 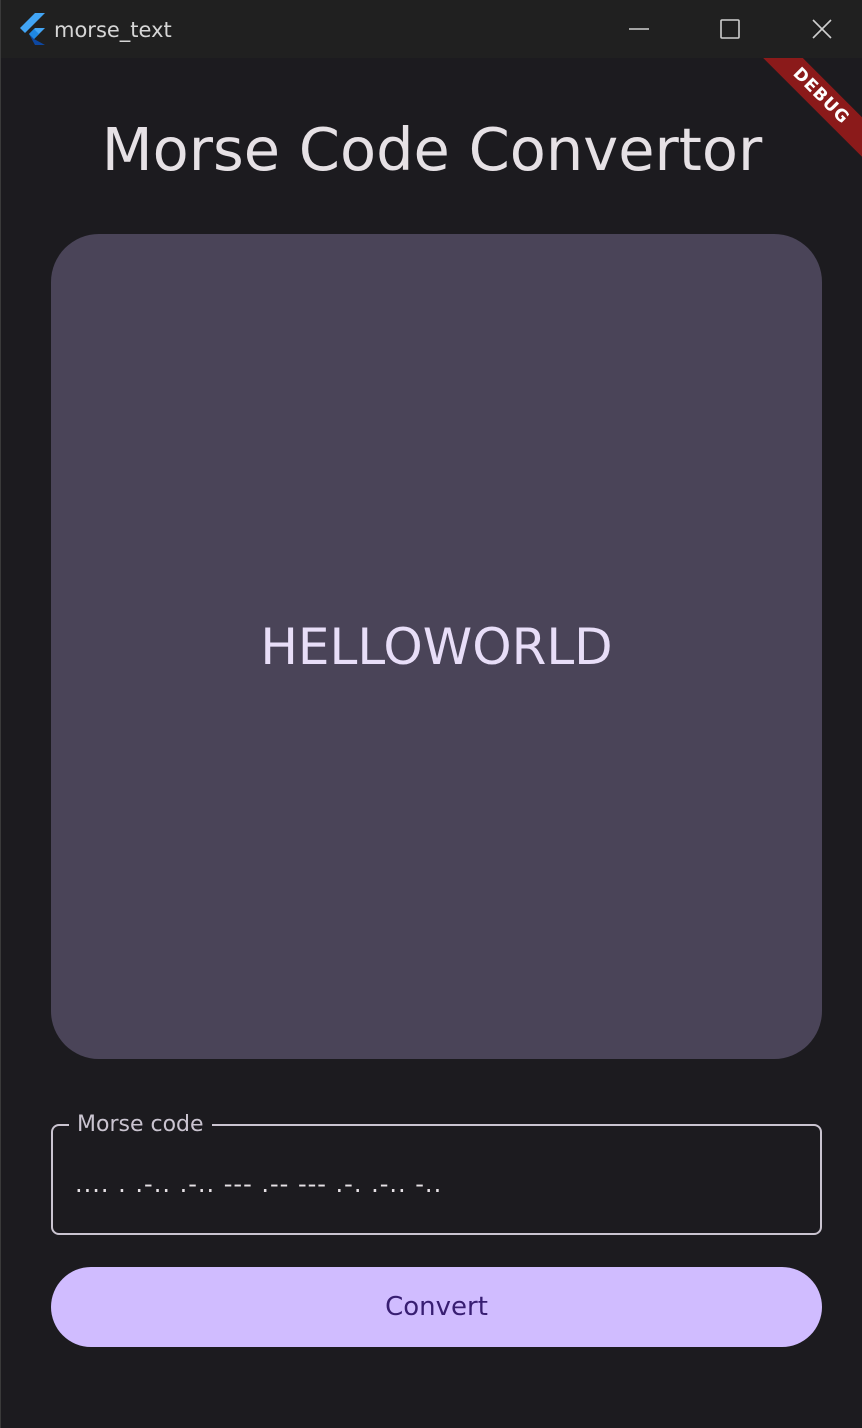 I want to click on convert-button: Convert, so click(x=436, y=1307).